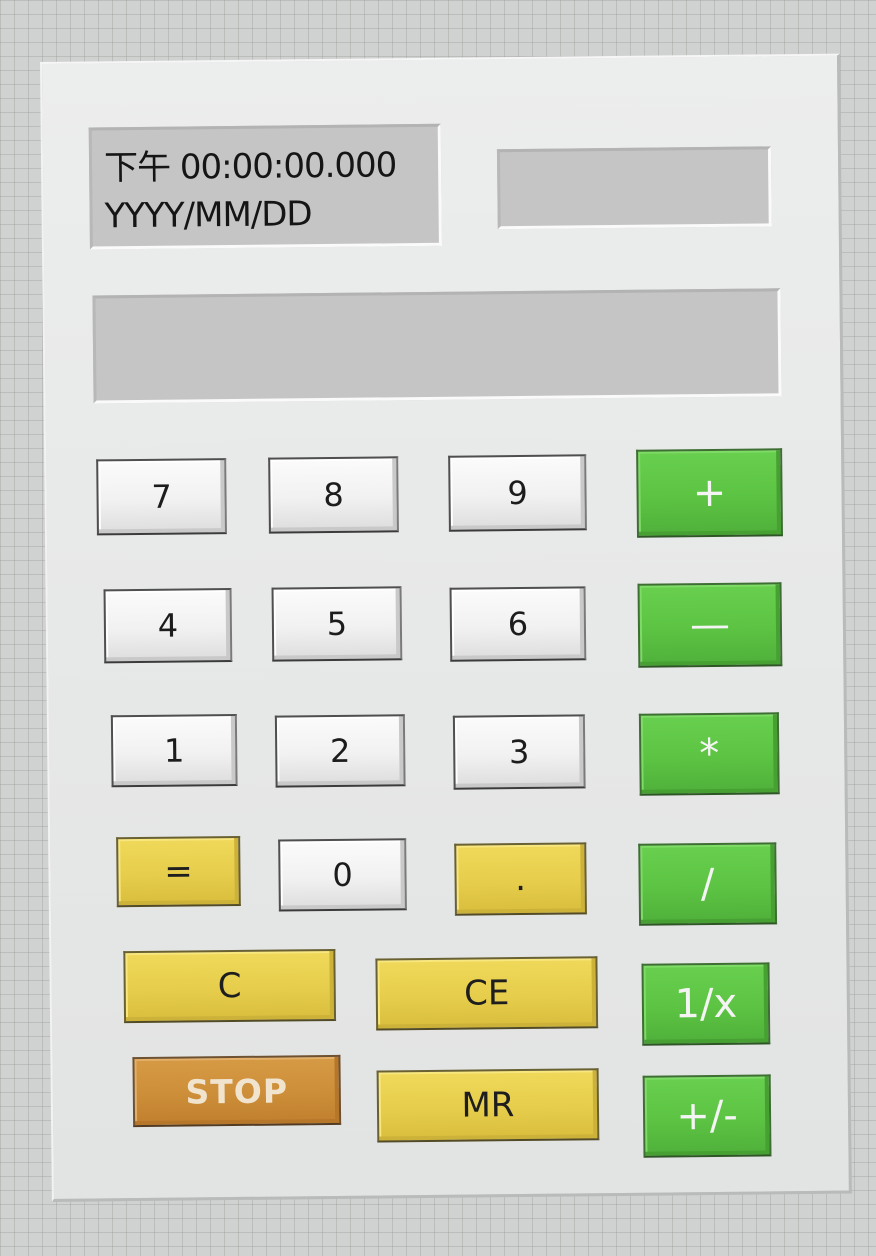  Describe the element at coordinates (208, 215) in the screenshot. I see `clock-date: YYYY/MM/DD` at that location.